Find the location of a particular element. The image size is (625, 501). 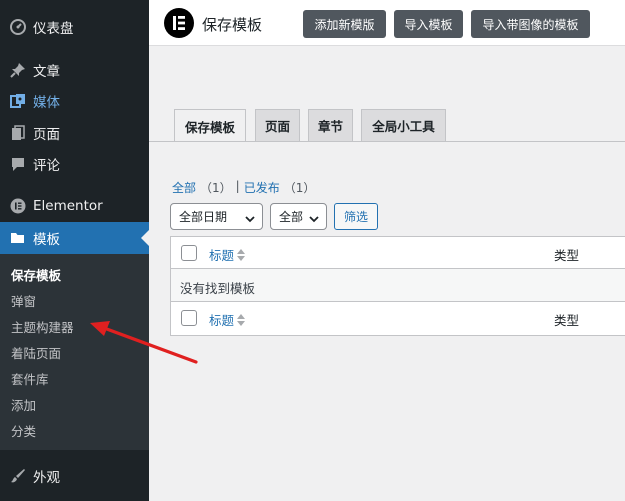

filter-button: 筛选 is located at coordinates (356, 216).